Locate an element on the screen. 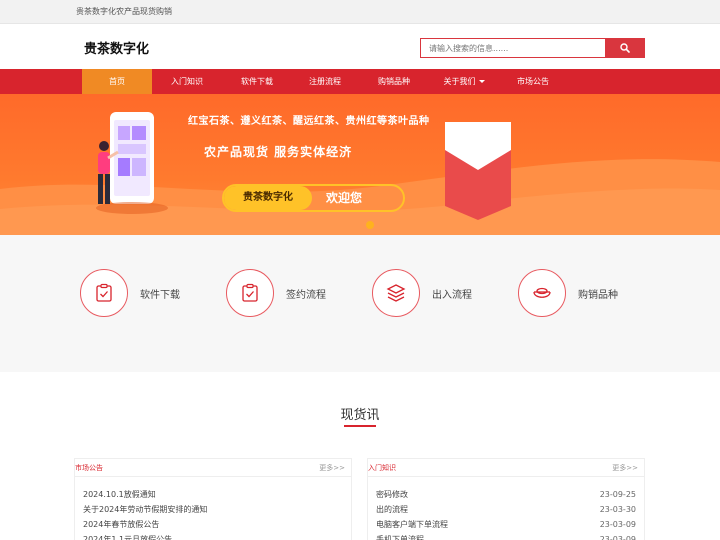 This screenshot has height=540, width=720. service-label: 出入流程 is located at coordinates (452, 295).